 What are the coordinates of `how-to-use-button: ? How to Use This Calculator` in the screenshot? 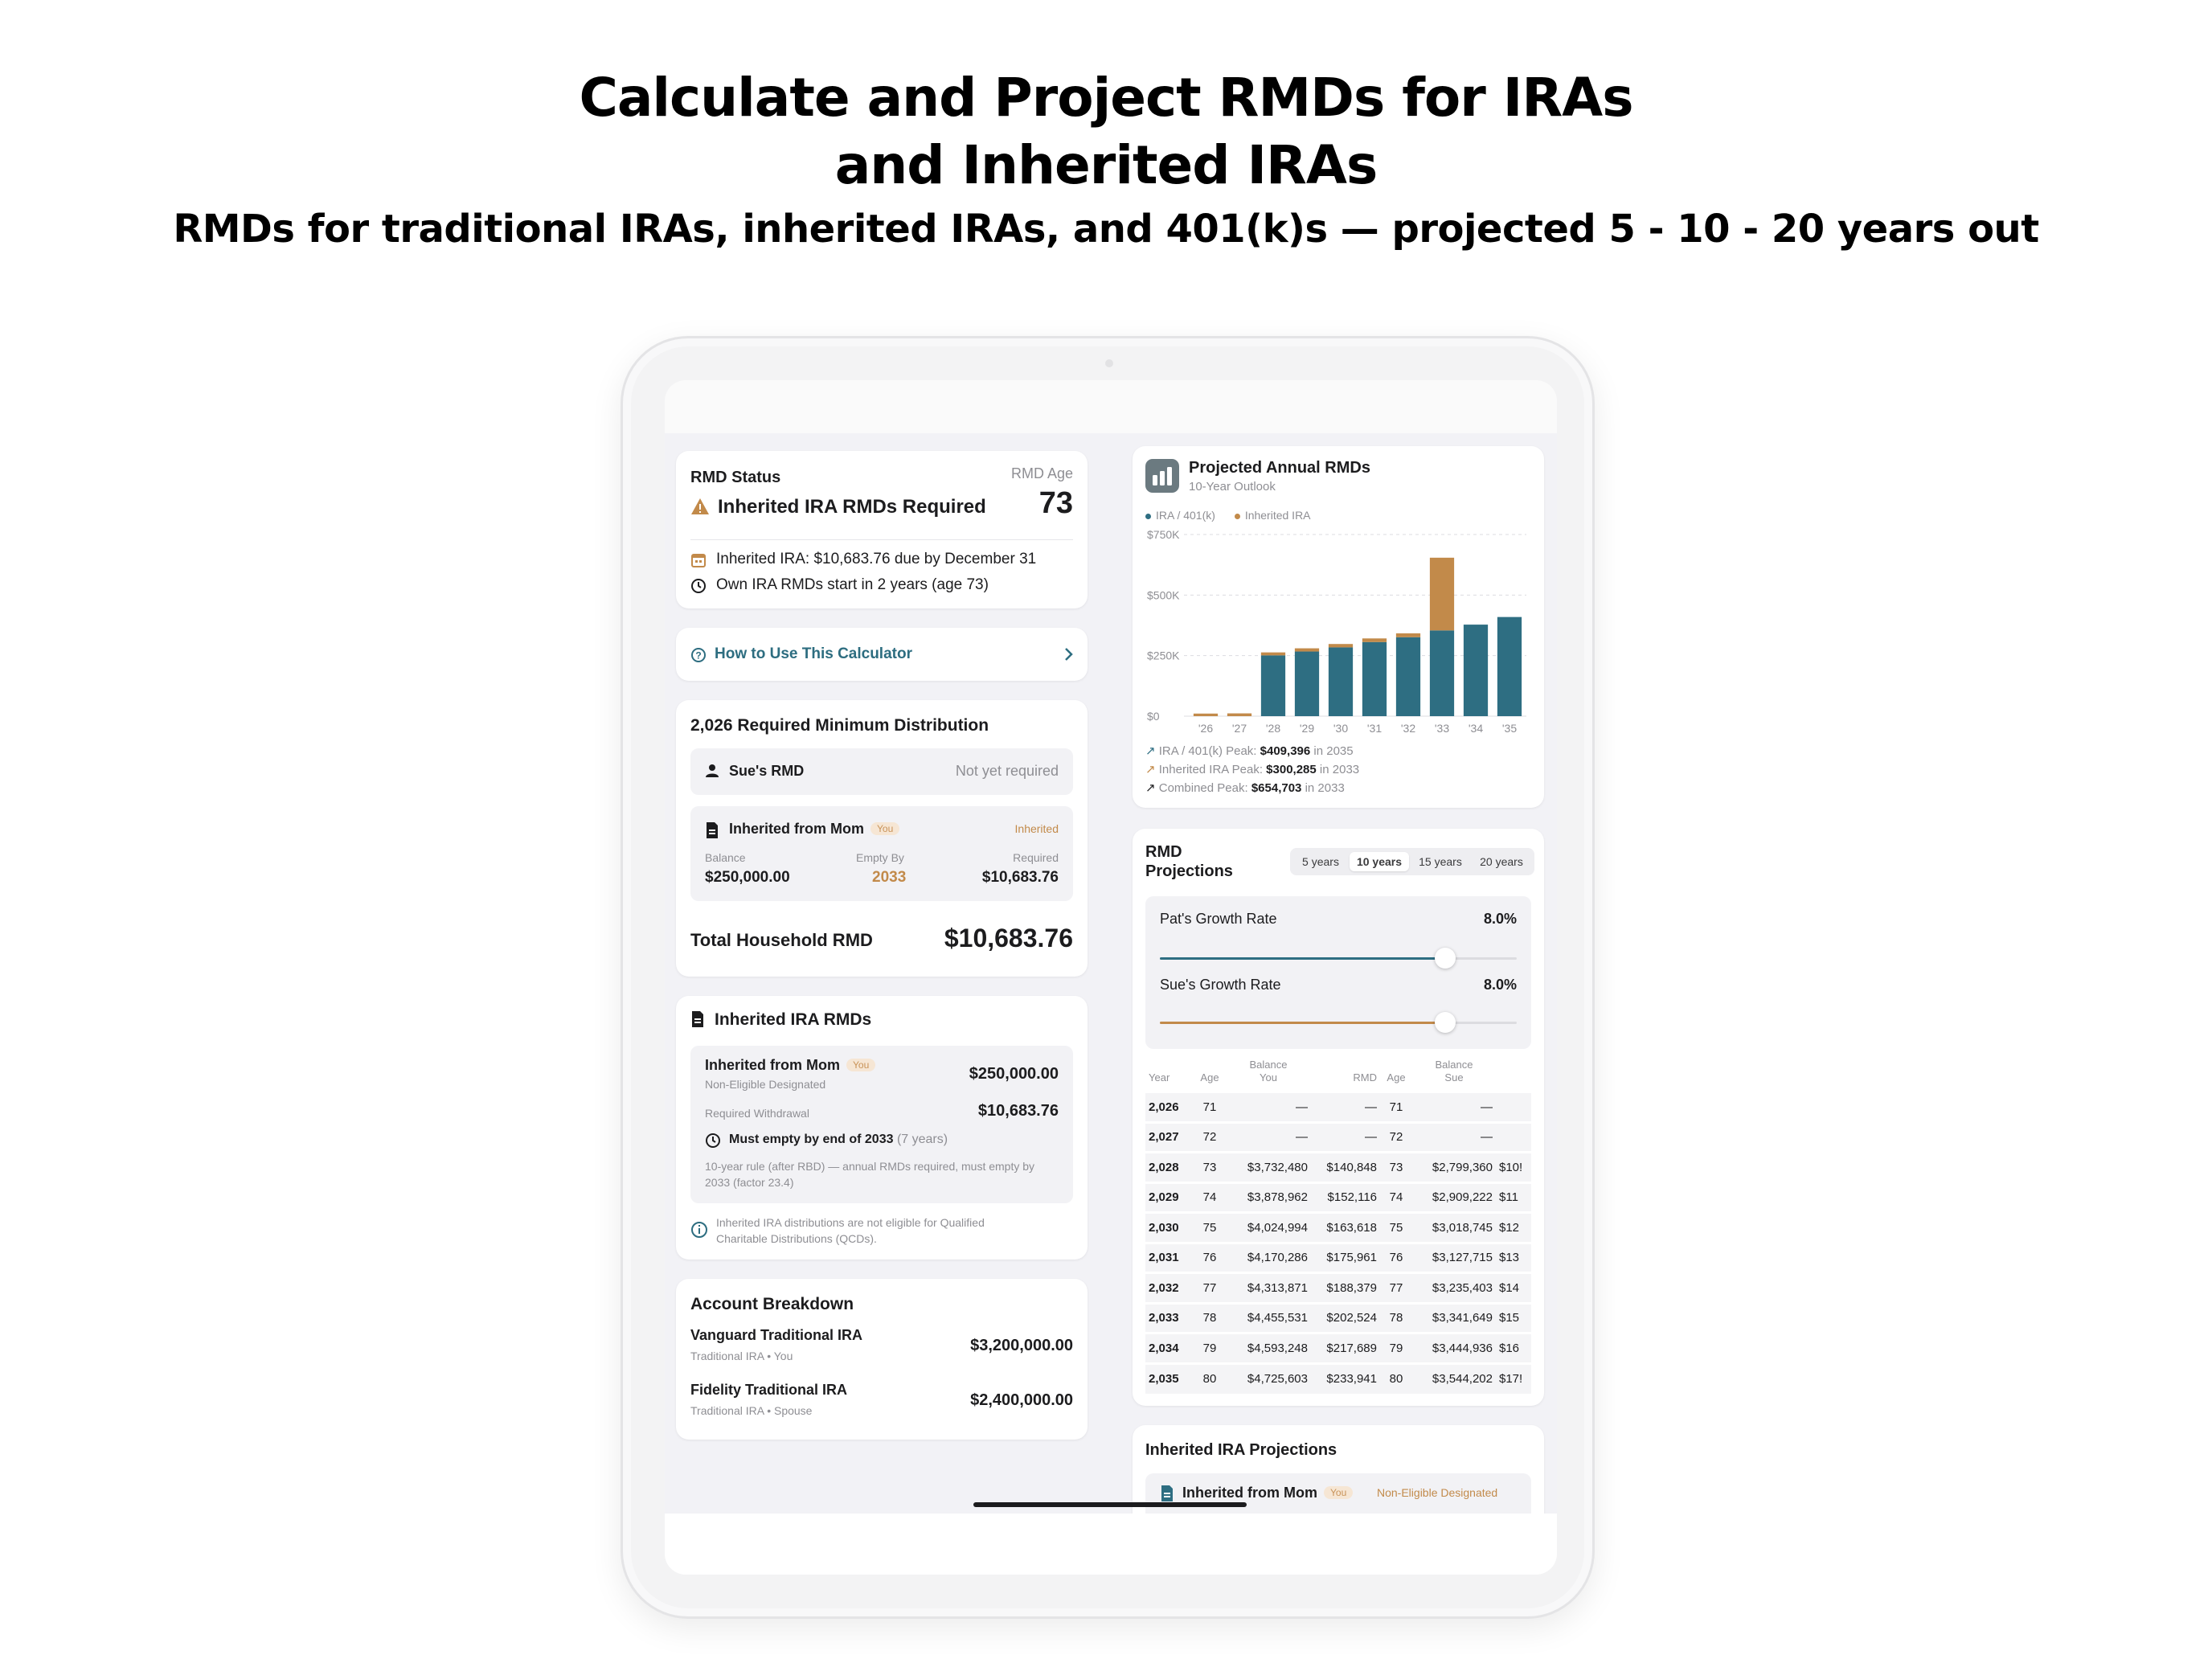 It's located at (882, 654).